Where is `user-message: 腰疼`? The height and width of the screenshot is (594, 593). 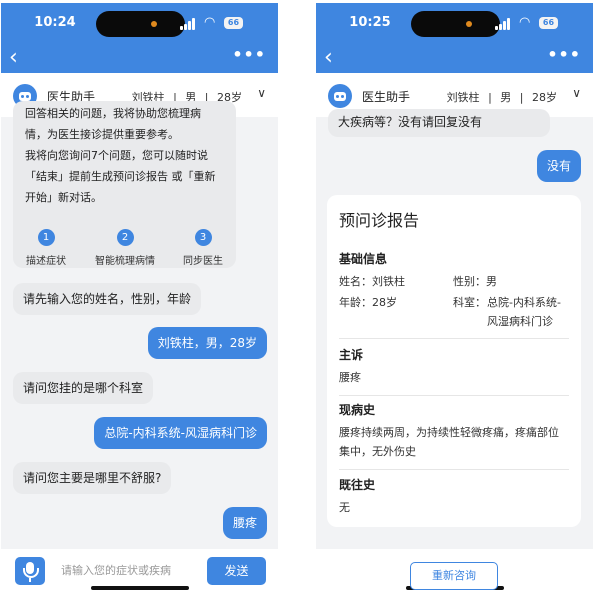
user-message: 腰疼 is located at coordinates (244, 523).